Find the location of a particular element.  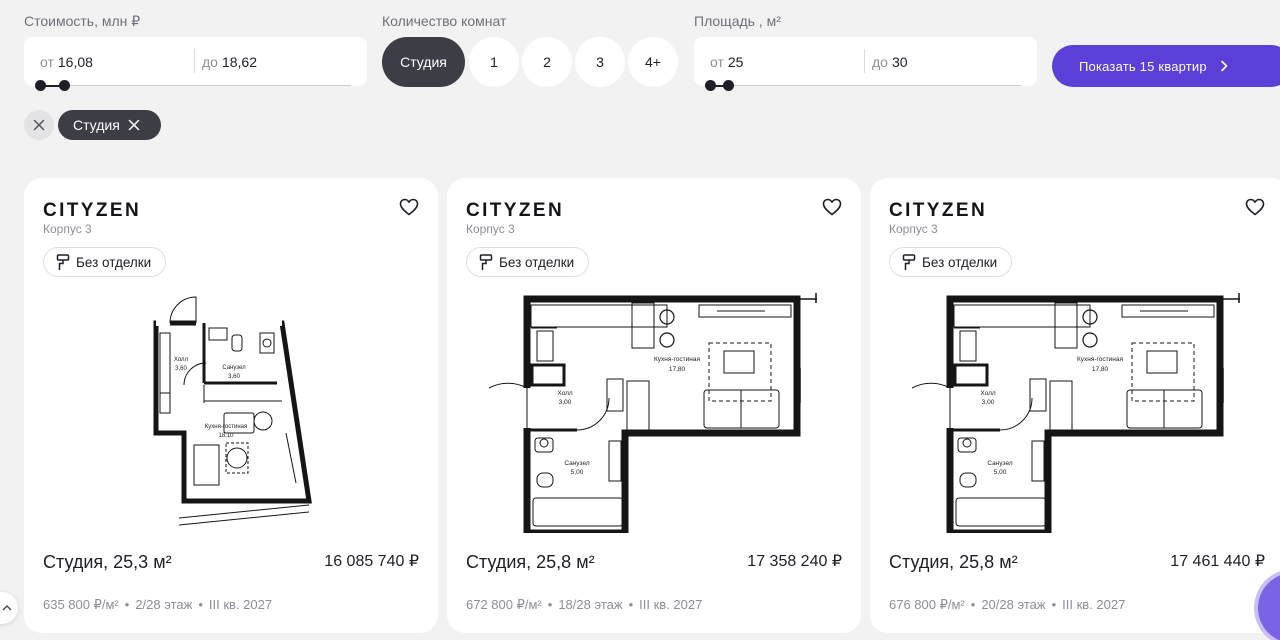

scroll-up-button is located at coordinates (9, 608).